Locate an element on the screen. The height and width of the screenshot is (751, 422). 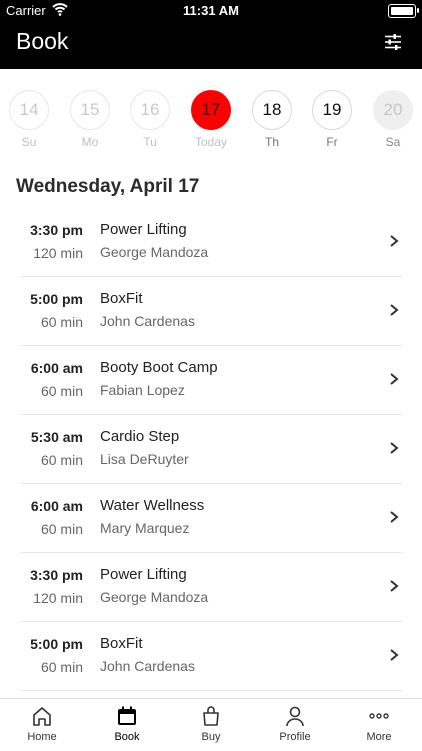
day-monday: 15 Mo is located at coordinates (90, 119).